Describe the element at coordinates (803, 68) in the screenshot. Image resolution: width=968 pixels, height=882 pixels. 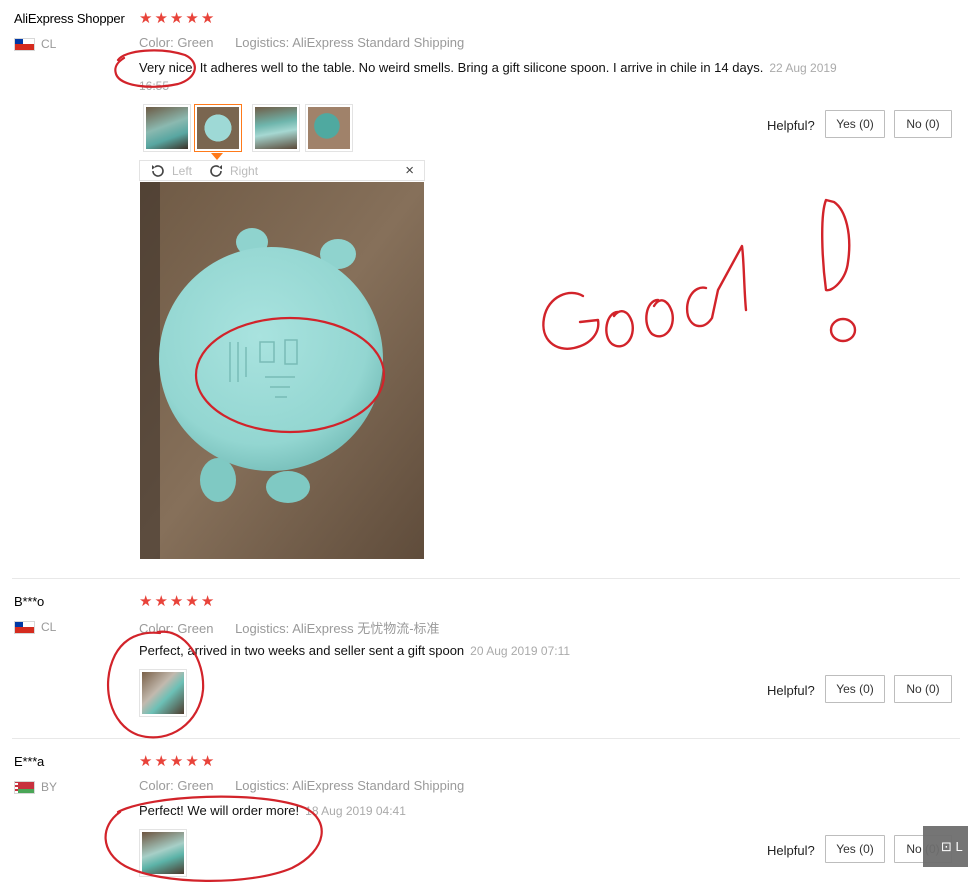
I see `review-date: 22 Aug 2019` at that location.